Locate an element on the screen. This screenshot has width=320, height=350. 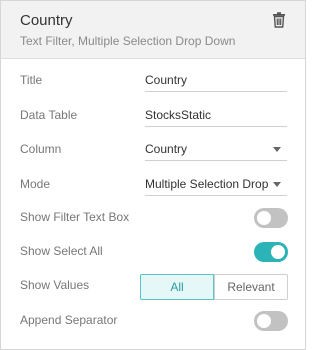
row-append-separator: Append Separator is located at coordinates (153, 321).